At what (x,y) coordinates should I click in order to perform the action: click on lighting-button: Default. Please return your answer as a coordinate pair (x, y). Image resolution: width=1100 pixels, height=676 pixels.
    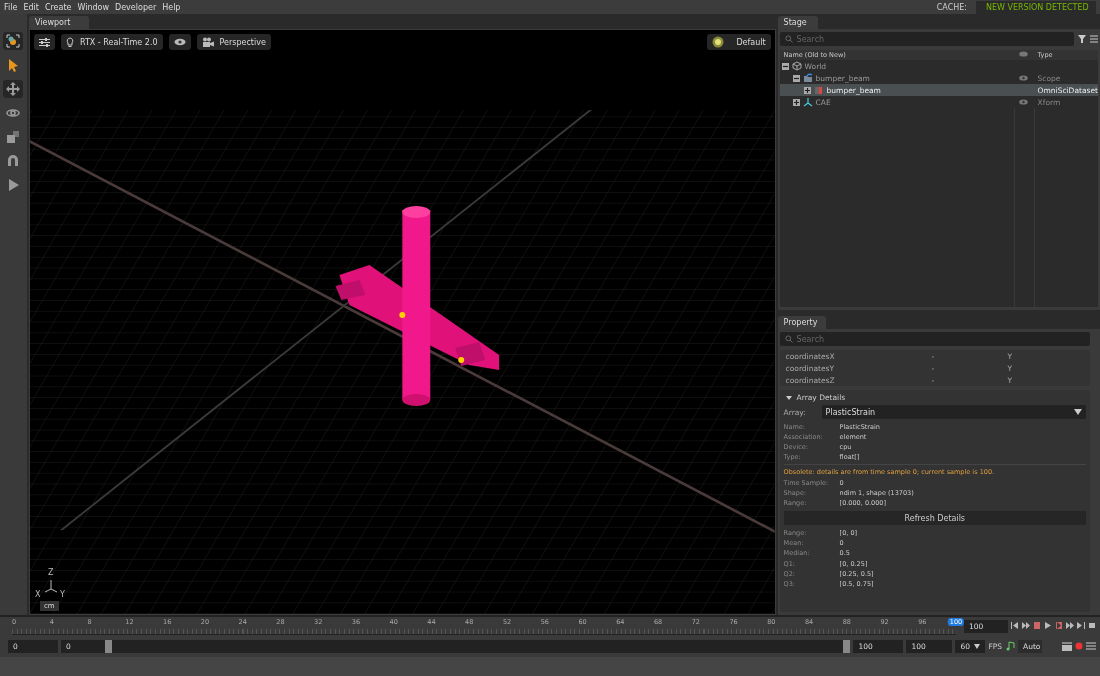
    Looking at the image, I should click on (739, 42).